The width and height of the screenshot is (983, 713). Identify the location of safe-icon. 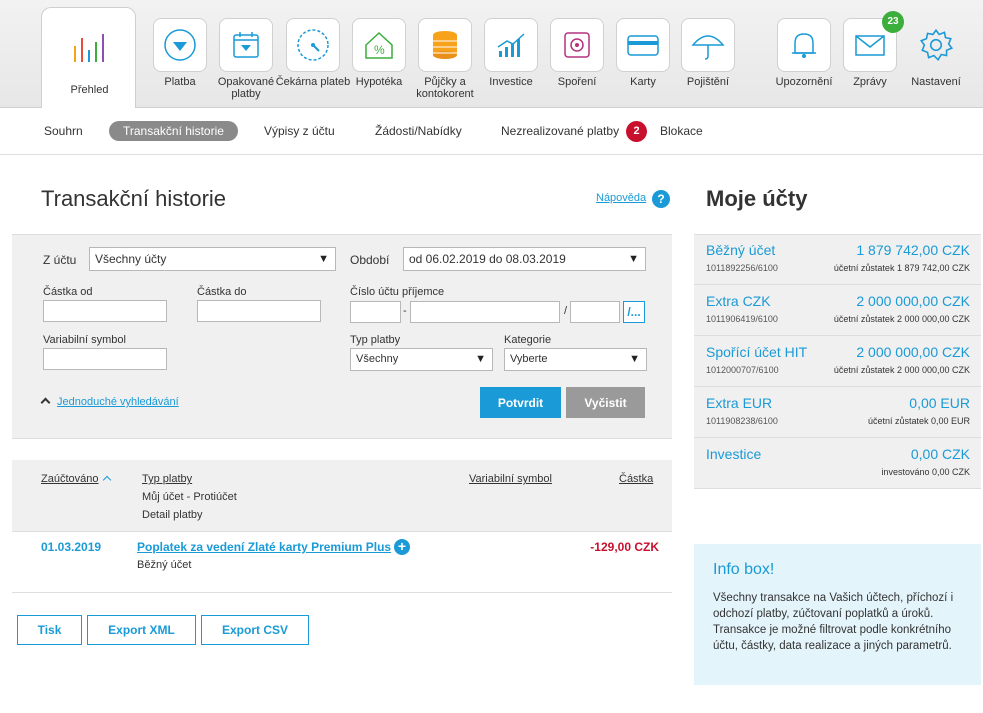
(577, 45).